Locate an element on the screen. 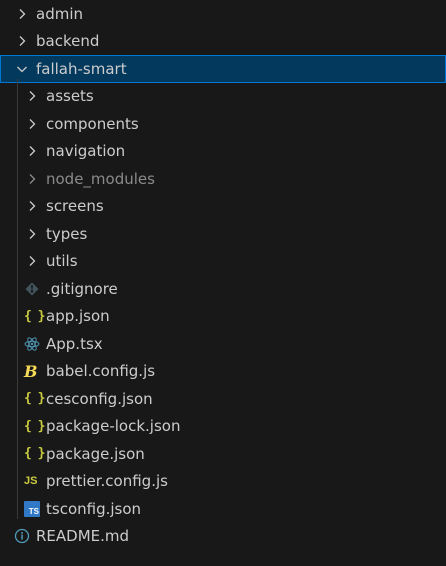 The width and height of the screenshot is (446, 566). tree-item-label: tsconfig.json is located at coordinates (94, 508).